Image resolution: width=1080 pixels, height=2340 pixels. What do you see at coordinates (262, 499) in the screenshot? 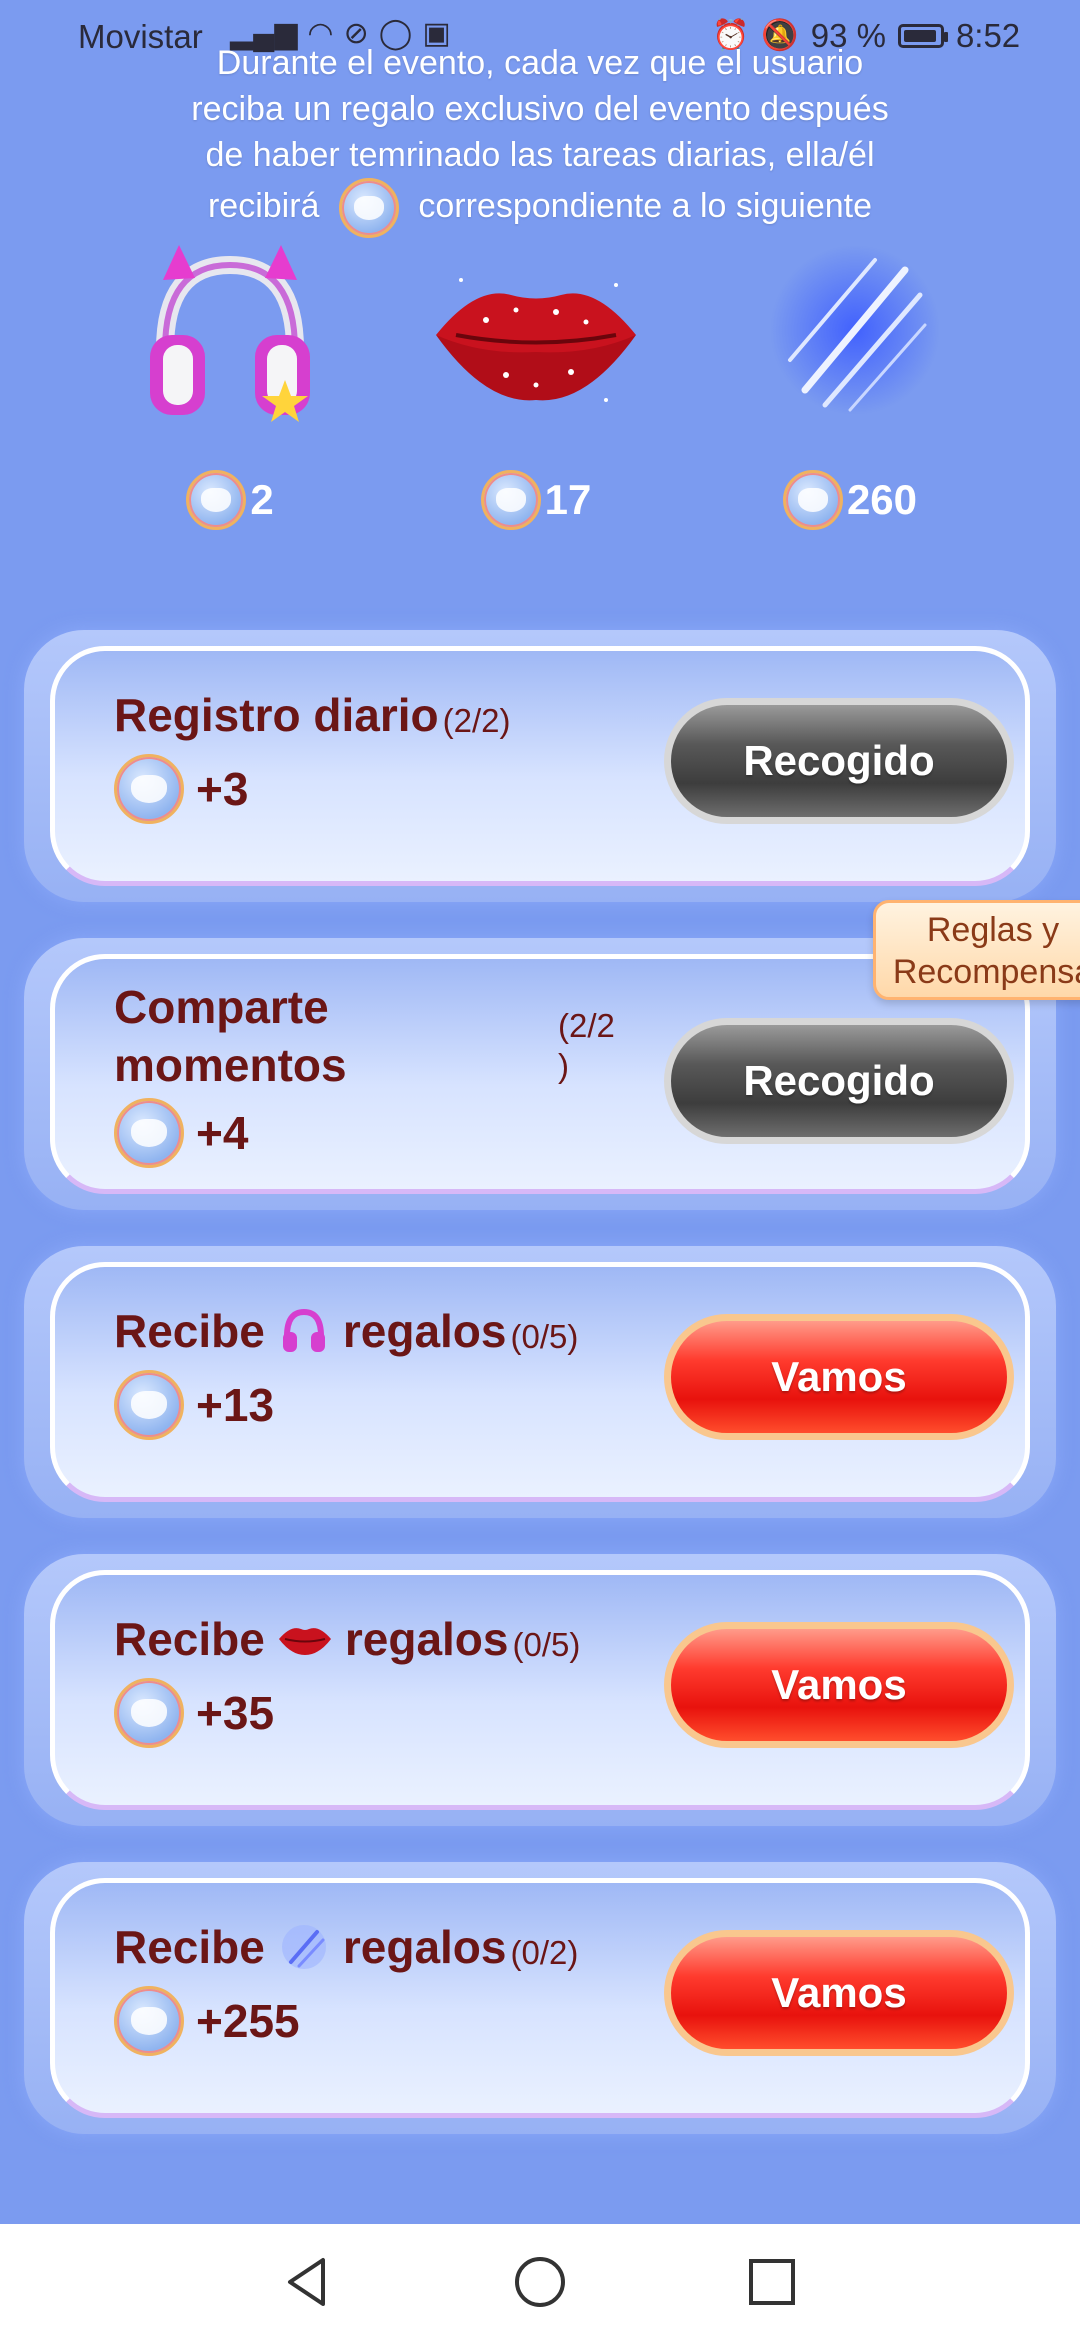
I see `gift-cost: 2` at bounding box center [262, 499].